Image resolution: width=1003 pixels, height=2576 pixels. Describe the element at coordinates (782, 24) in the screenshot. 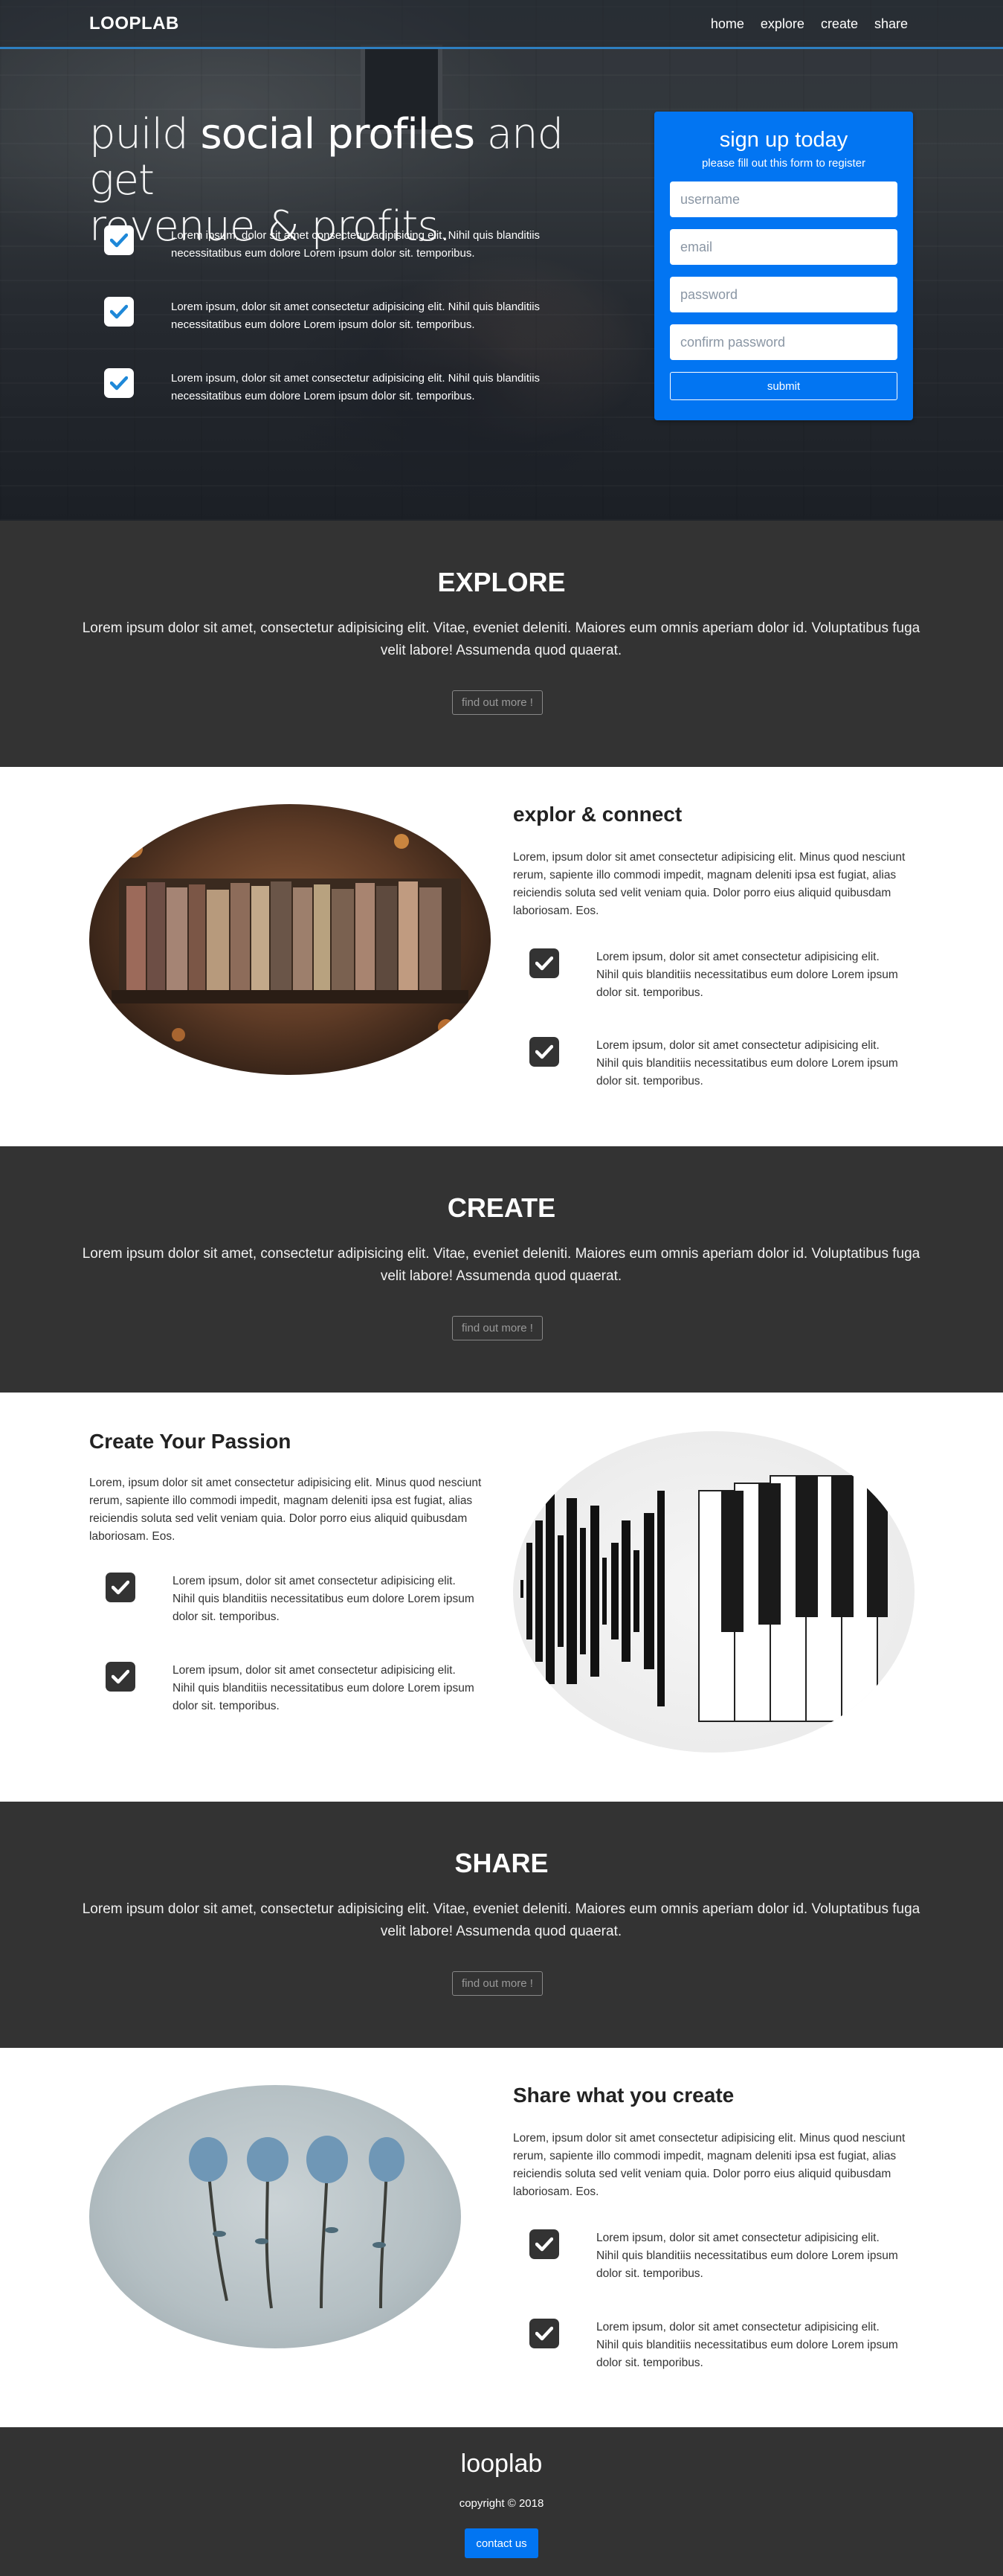

I see `nav-link-explore: explore` at that location.